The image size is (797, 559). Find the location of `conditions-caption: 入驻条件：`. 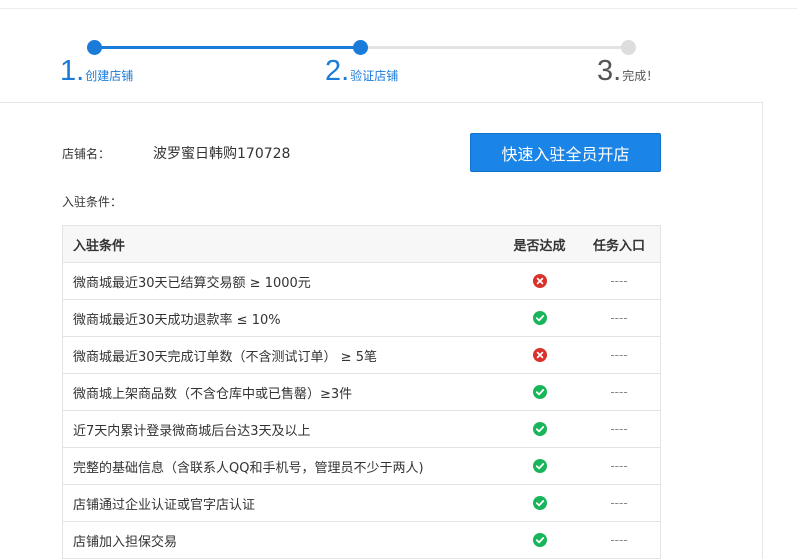

conditions-caption: 入驻条件： is located at coordinates (92, 202).